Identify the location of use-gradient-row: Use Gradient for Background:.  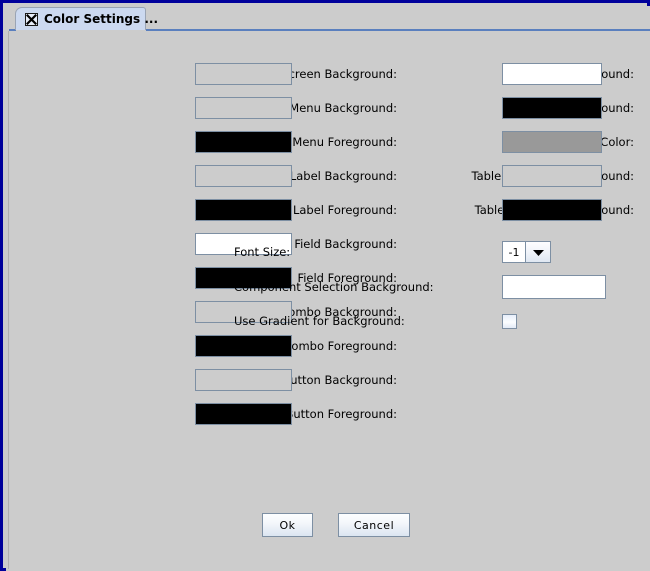
(389, 321).